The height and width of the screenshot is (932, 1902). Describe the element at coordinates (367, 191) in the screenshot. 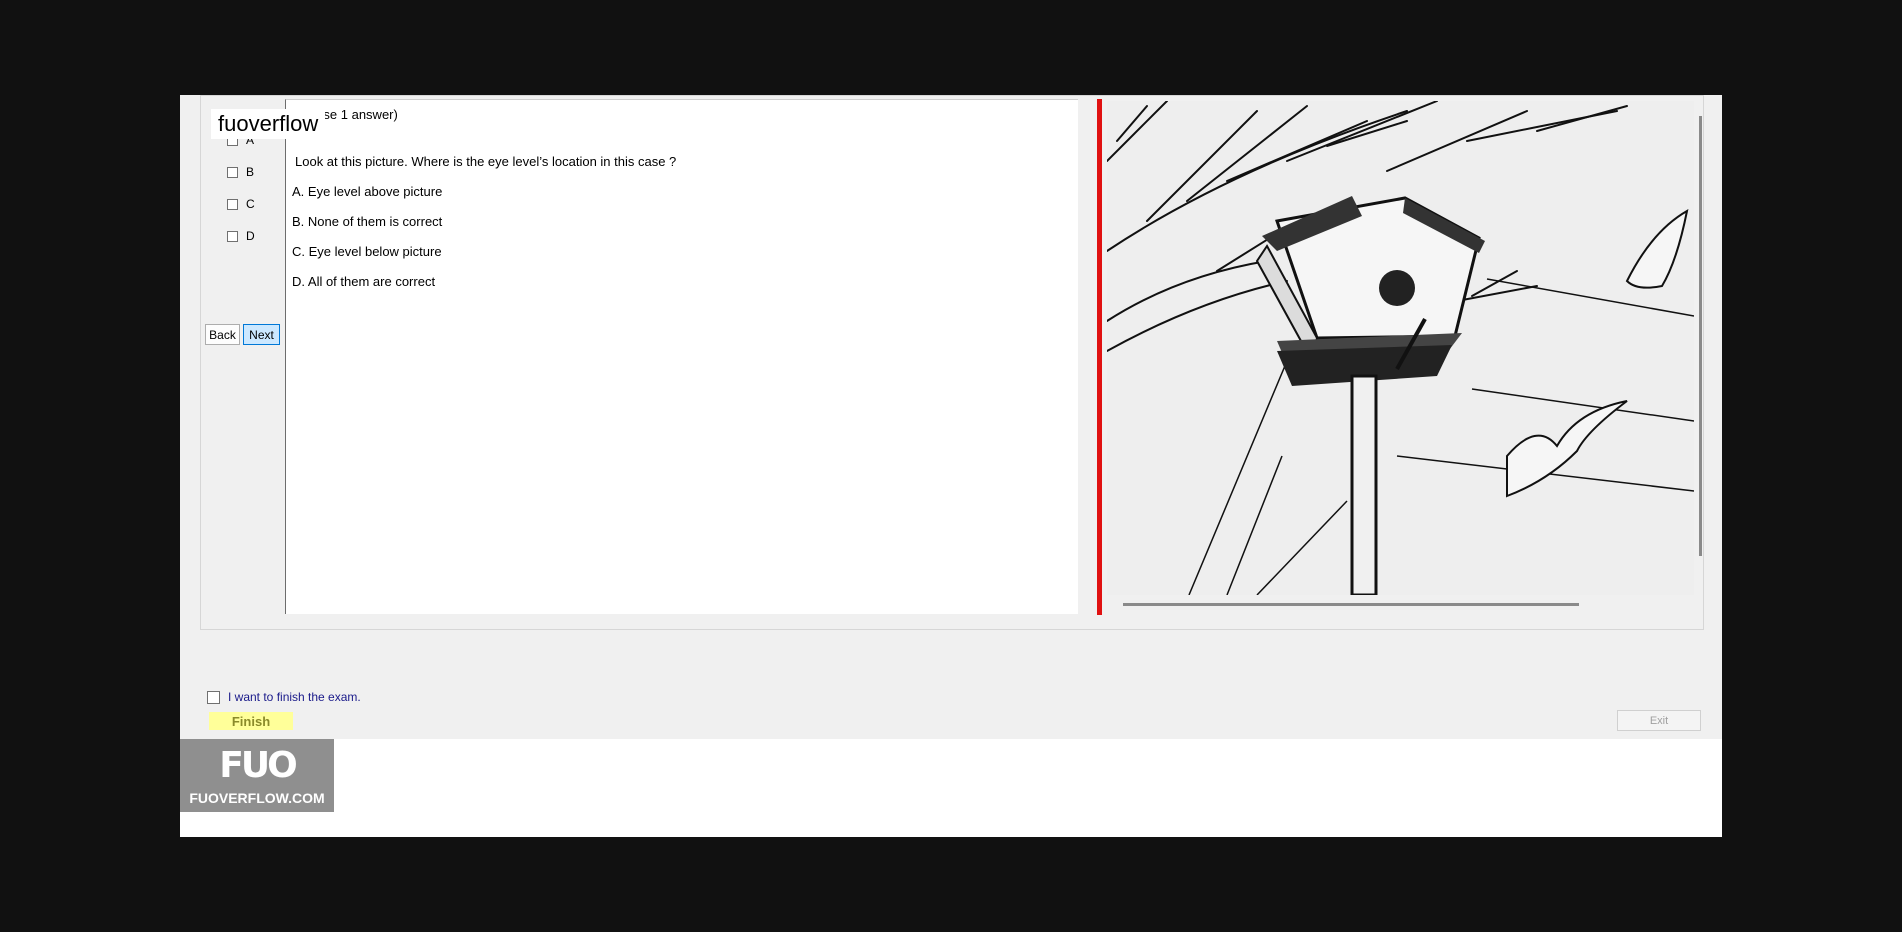

I see `choice-a: A. Eye level above picture` at that location.